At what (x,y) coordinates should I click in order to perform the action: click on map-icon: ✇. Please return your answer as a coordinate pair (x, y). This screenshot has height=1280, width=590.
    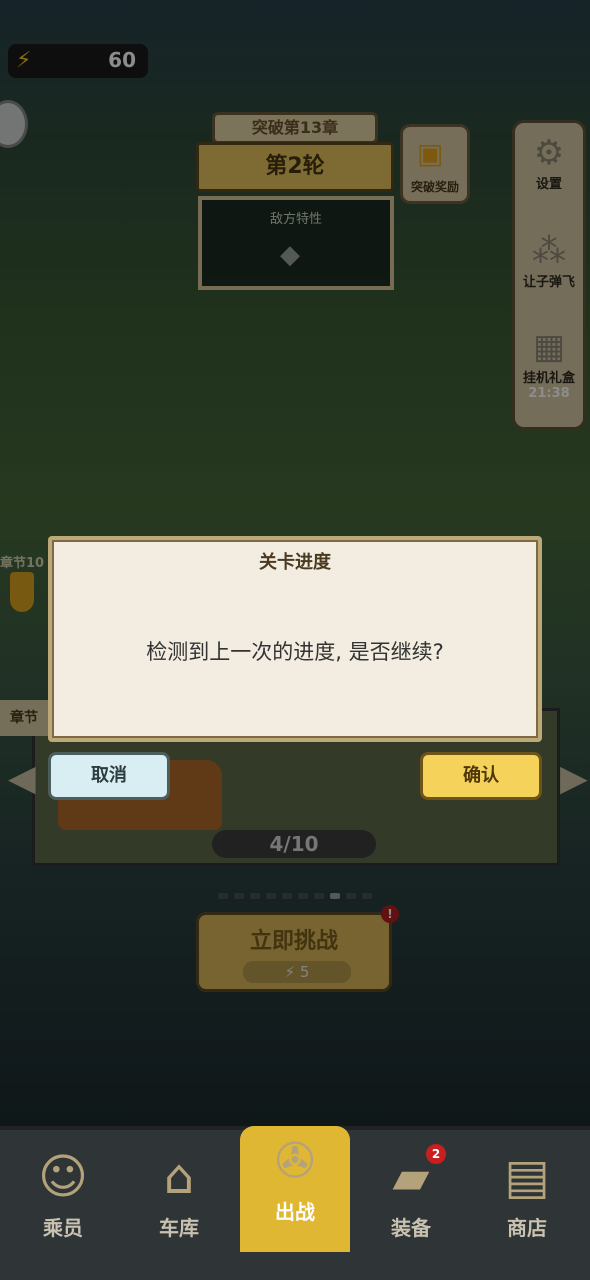
    Looking at the image, I should click on (295, 1161).